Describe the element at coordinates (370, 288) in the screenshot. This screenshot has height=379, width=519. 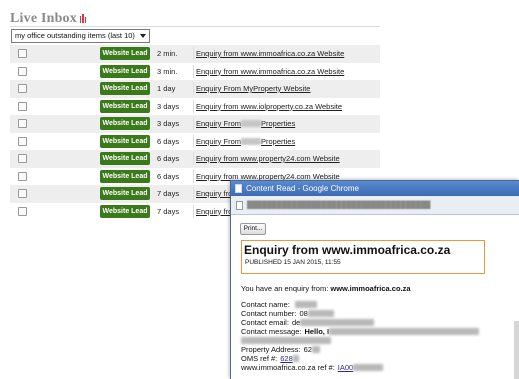
I see `intro-site: www.immoafrica.co.za` at that location.